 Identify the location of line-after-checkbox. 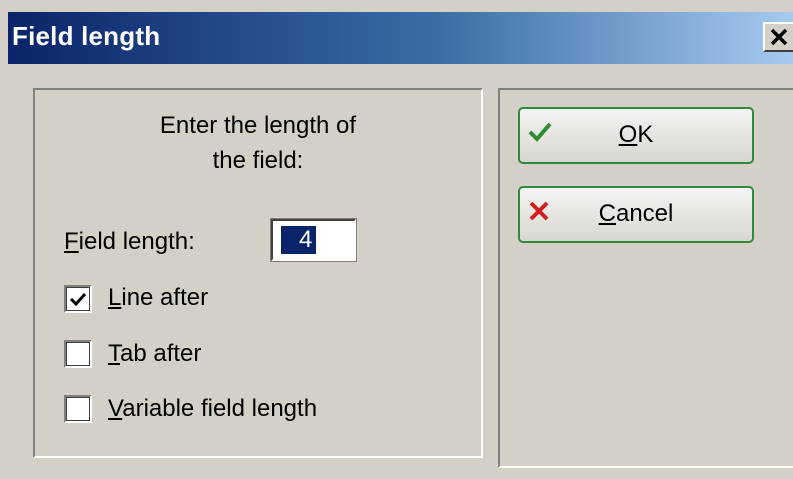
(78, 299).